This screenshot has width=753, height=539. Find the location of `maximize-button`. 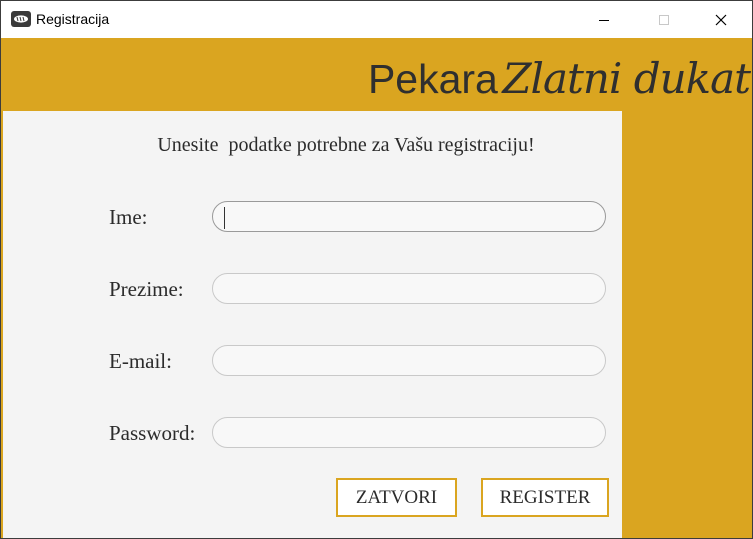

maximize-button is located at coordinates (664, 19).